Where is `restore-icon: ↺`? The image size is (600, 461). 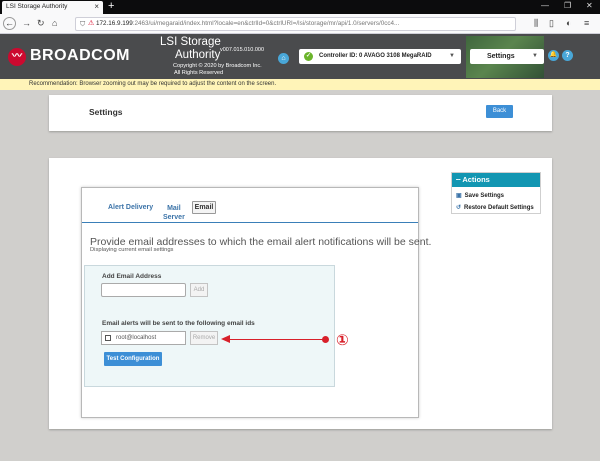
restore-icon: ↺ is located at coordinates (459, 208).